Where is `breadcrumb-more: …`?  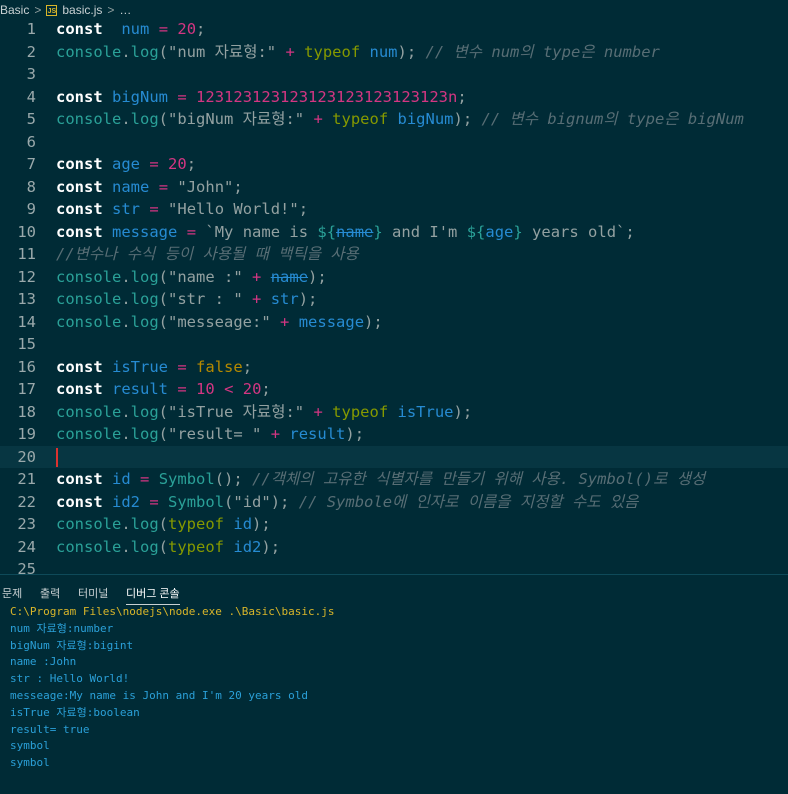 breadcrumb-more: … is located at coordinates (125, 10).